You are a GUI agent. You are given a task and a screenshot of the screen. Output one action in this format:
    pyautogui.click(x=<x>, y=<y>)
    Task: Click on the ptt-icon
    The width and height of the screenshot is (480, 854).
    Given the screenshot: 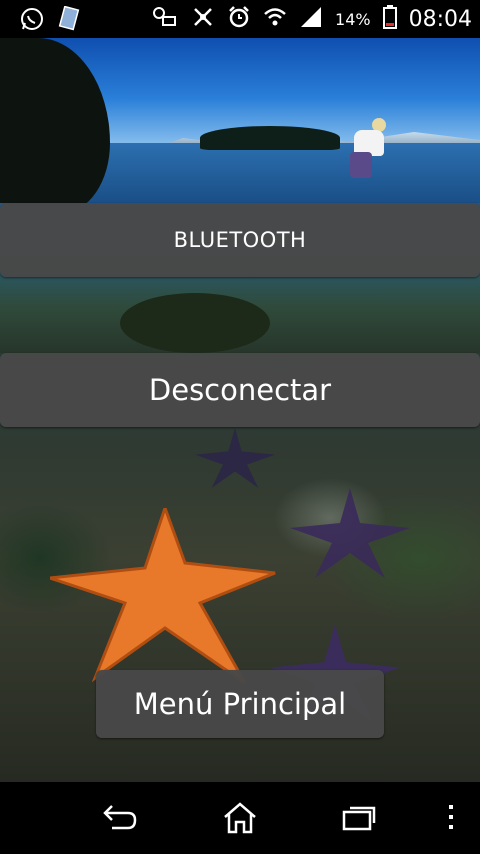 What is the action you would take?
    pyautogui.click(x=165, y=19)
    